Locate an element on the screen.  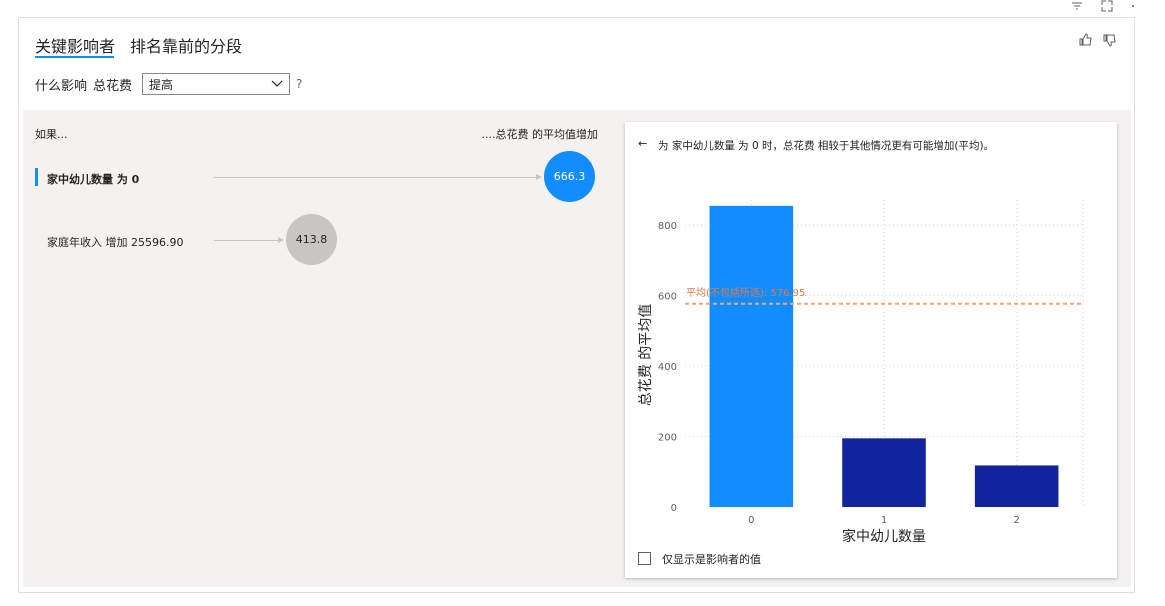
what-influences-row: 什么影响 总花费 提高 ? is located at coordinates (168, 84).